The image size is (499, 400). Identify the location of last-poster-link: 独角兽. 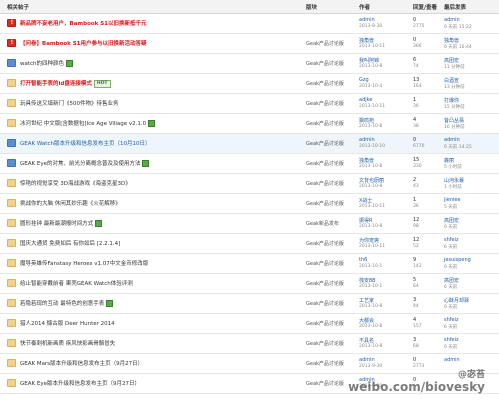
(451, 40).